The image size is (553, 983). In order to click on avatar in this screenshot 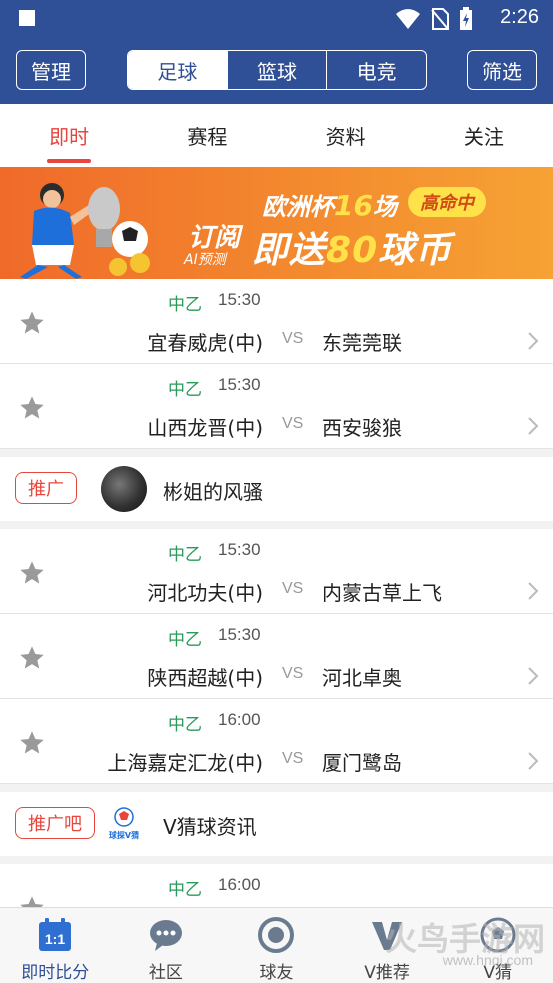, I will do `click(124, 489)`.